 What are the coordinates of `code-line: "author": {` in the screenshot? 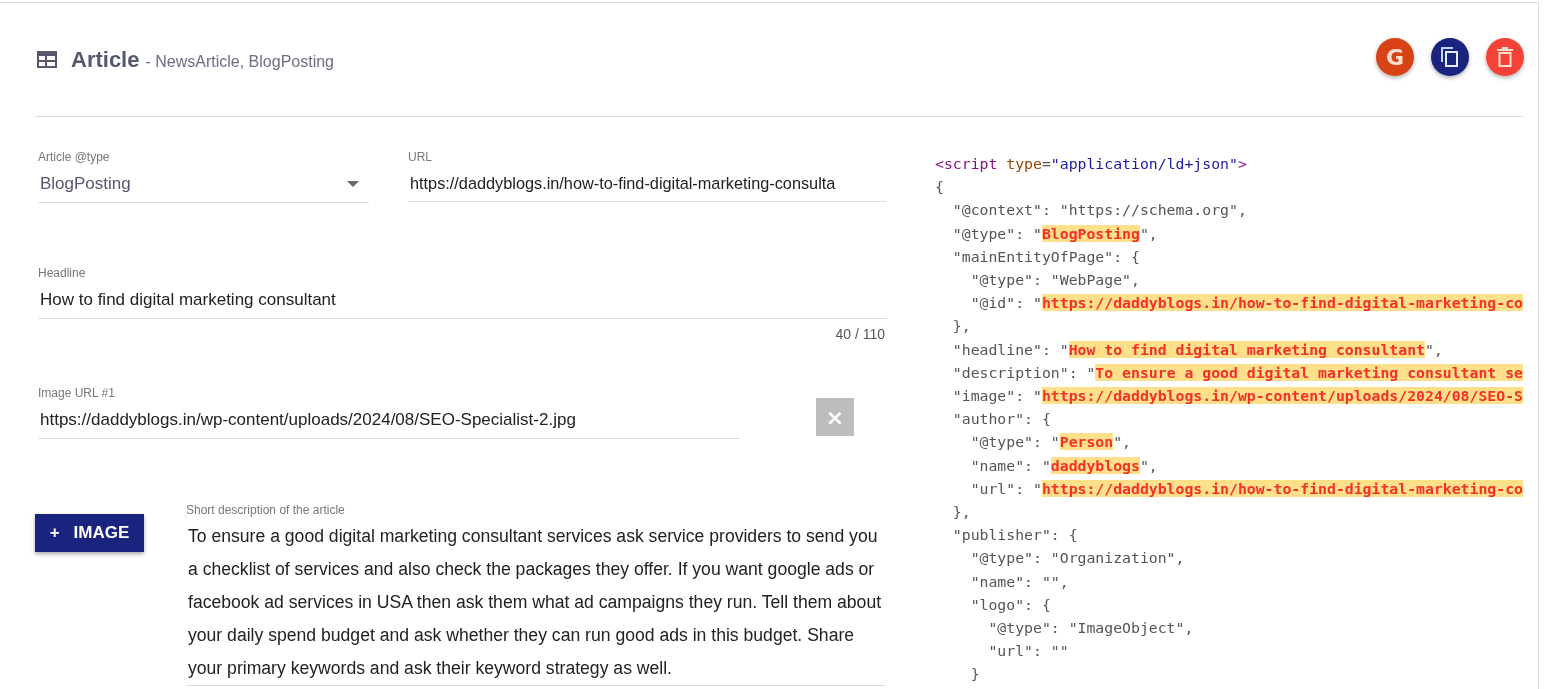 It's located at (1001, 419).